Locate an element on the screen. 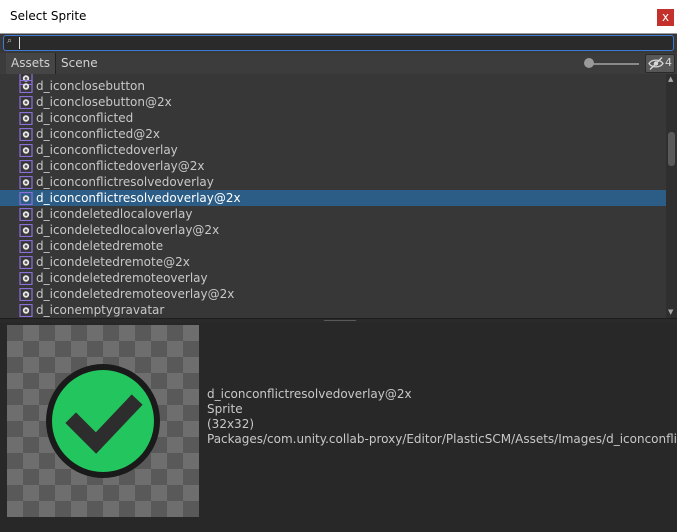 The width and height of the screenshot is (677, 532). list-item-label: d_iconconflictresolvedoverlay@2x is located at coordinates (138, 198).